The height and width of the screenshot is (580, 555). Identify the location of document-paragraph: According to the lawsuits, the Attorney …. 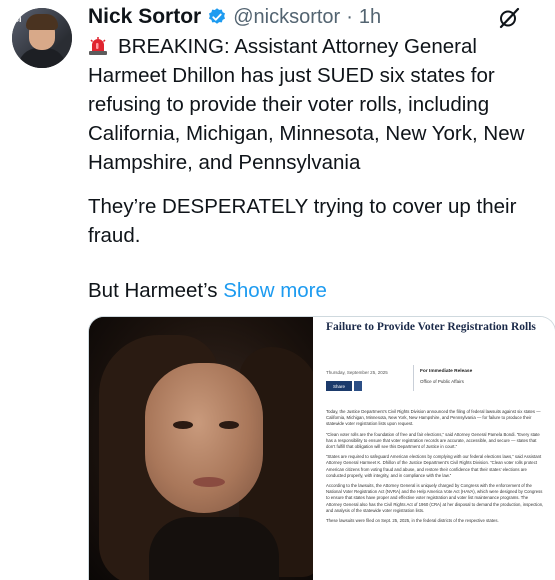
(435, 498).